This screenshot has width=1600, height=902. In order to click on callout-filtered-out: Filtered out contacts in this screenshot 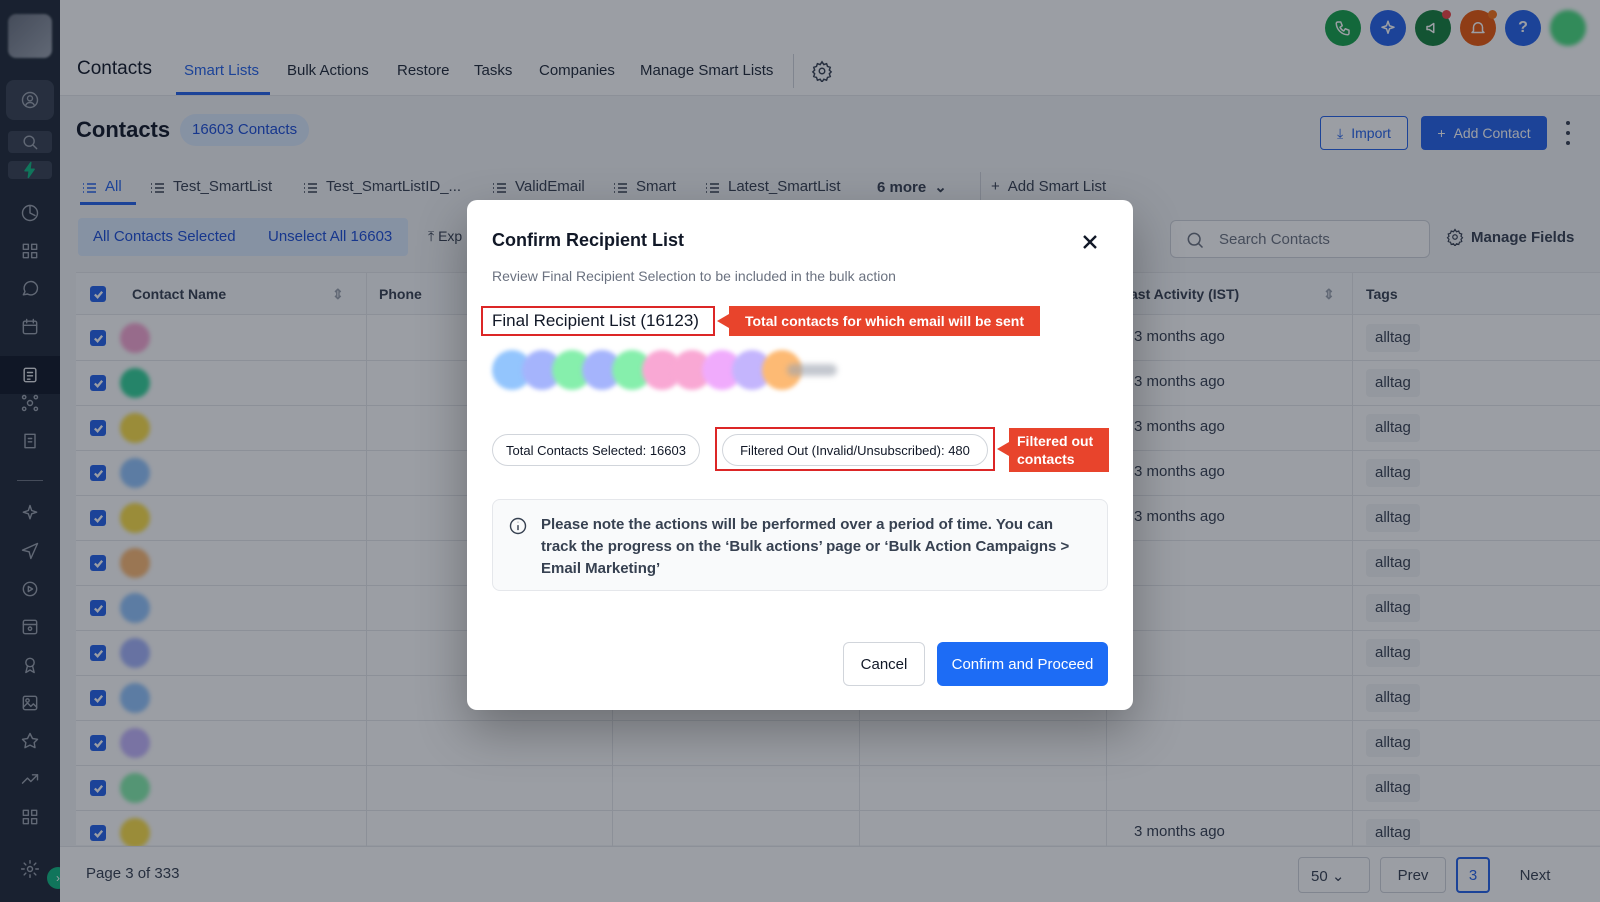, I will do `click(1053, 450)`.